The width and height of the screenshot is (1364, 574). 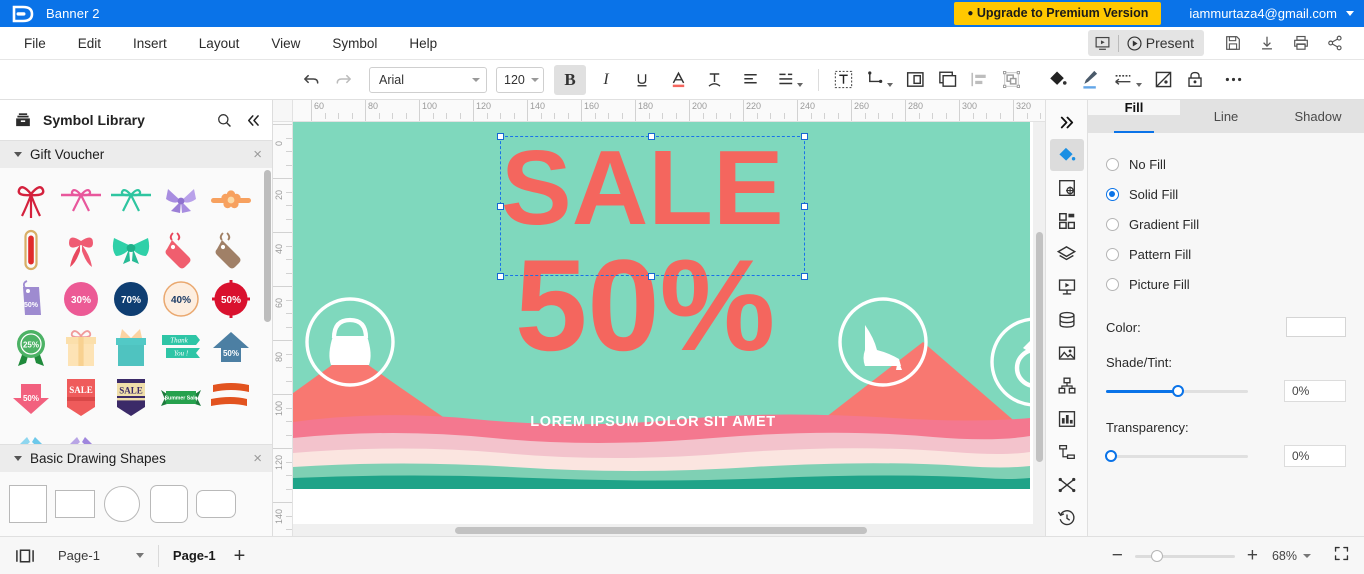 What do you see at coordinates (714, 80) in the screenshot?
I see `text-effect-button` at bounding box center [714, 80].